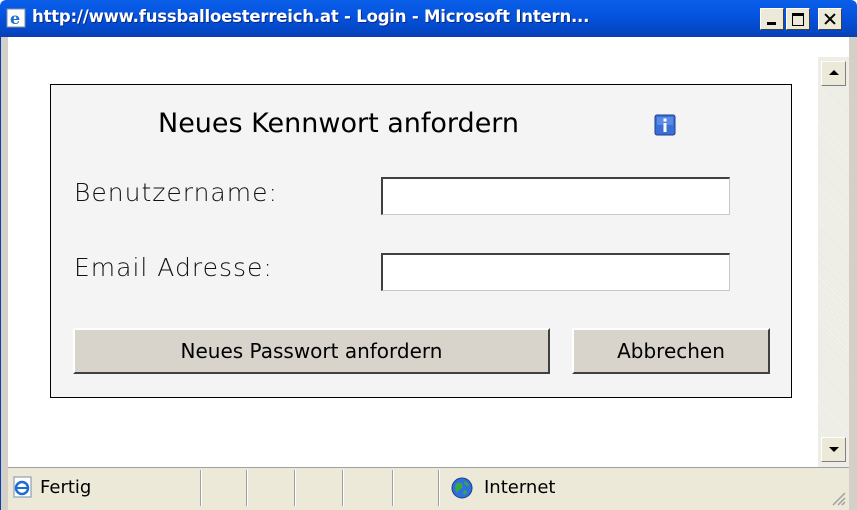 The height and width of the screenshot is (510, 857). What do you see at coordinates (665, 125) in the screenshot?
I see `info-icon` at bounding box center [665, 125].